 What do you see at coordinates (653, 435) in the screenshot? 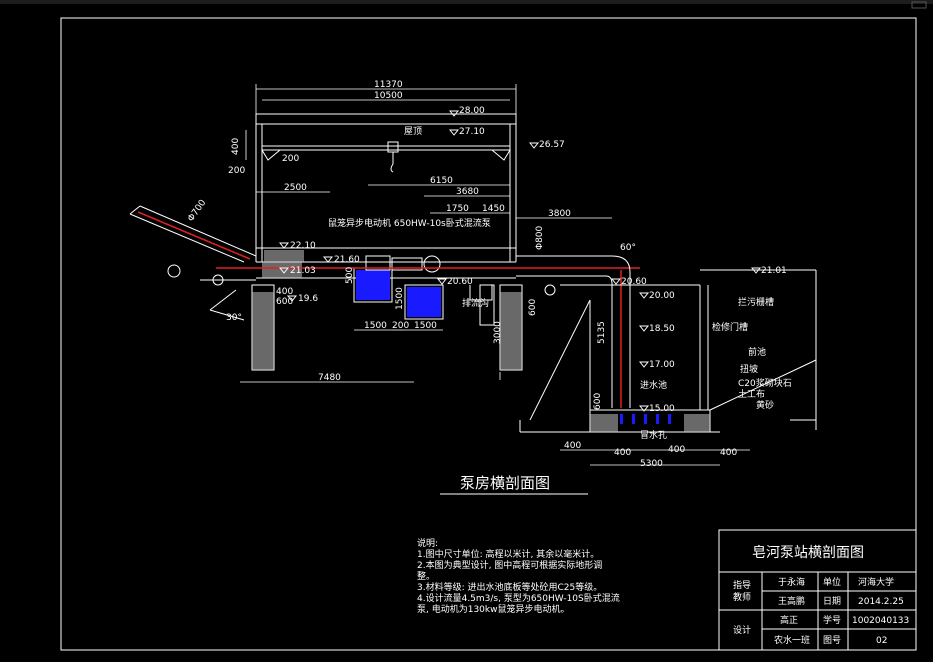
I see `label-drain-hole: 冒水孔` at bounding box center [653, 435].